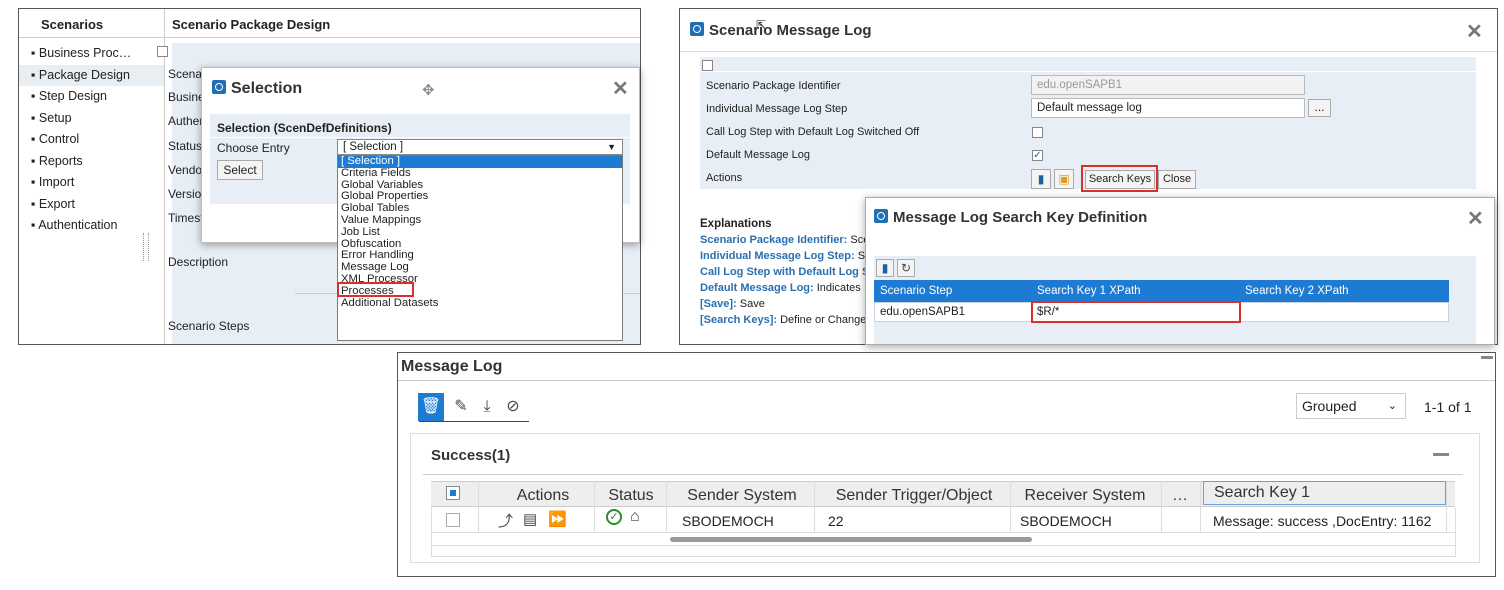 Image resolution: width=1504 pixels, height=590 pixels. Describe the element at coordinates (1448, 407) in the screenshot. I see `pagination-label: 1-1 of 1` at that location.